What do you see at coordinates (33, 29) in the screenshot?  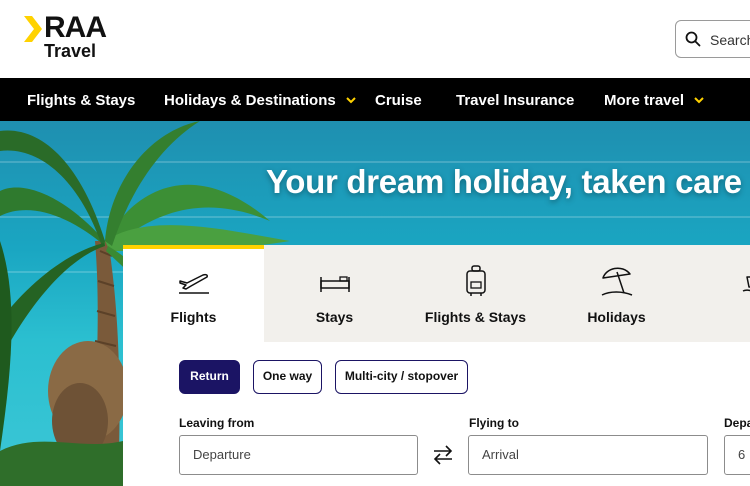 I see `logo-chevron-icon` at bounding box center [33, 29].